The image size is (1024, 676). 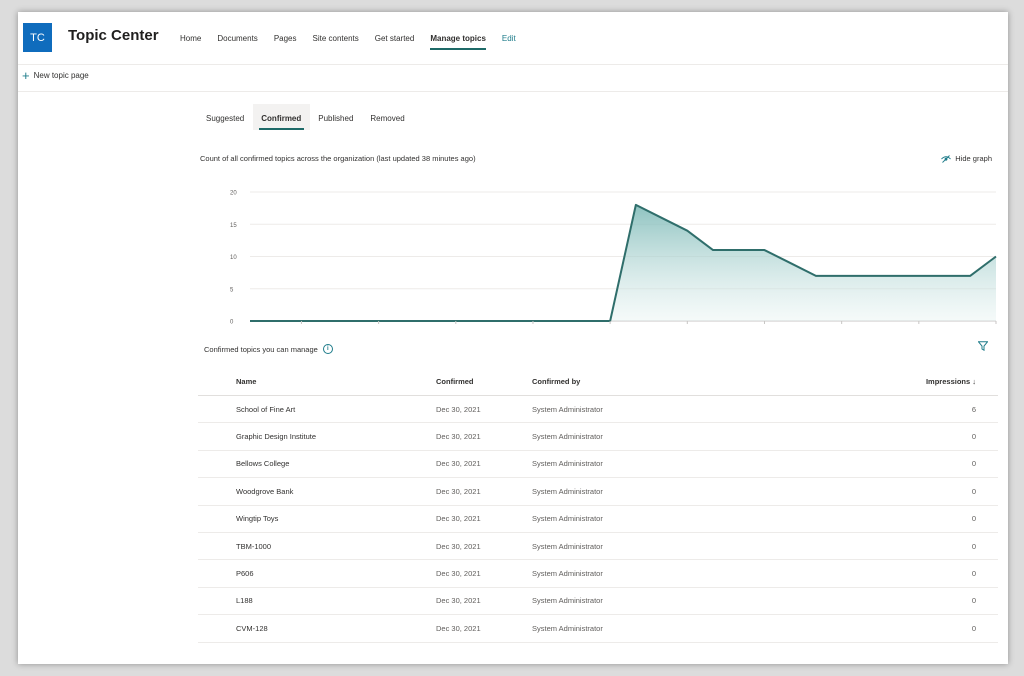 What do you see at coordinates (973, 409) in the screenshot?
I see `impressions-count: 6` at bounding box center [973, 409].